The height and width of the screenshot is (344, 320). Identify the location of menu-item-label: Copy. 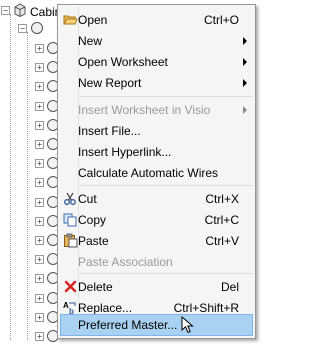
(92, 220).